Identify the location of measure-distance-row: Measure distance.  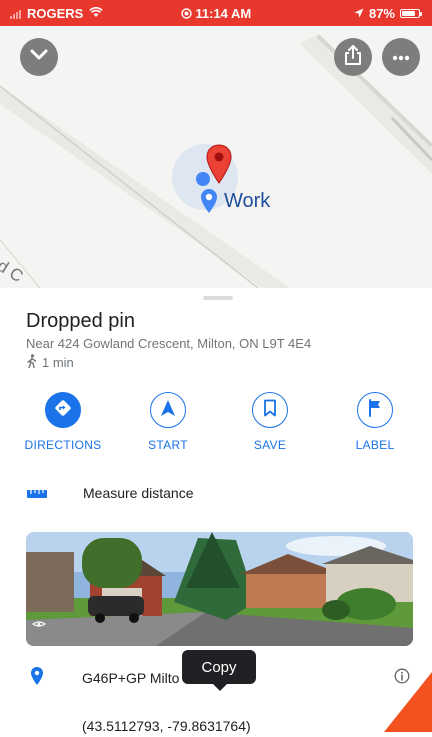
(110, 494).